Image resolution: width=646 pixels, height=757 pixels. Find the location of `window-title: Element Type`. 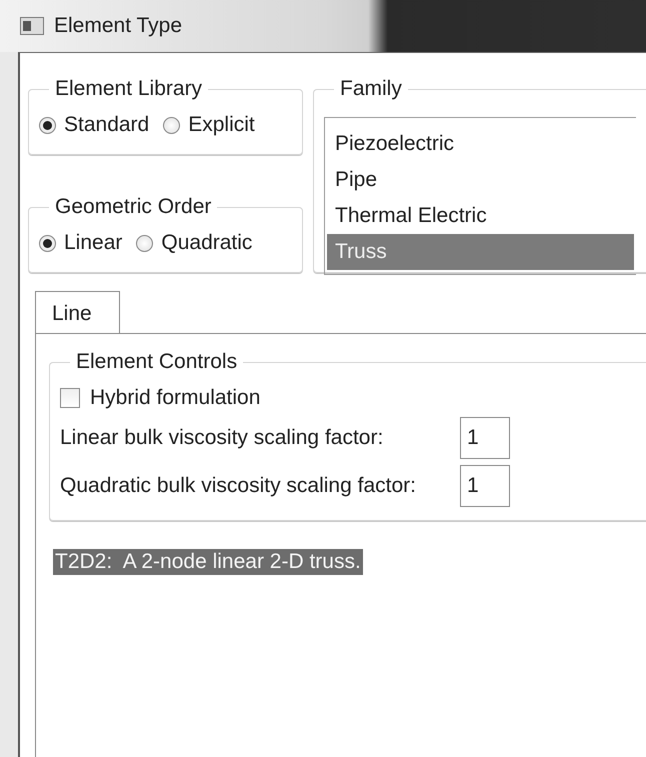

window-title: Element Type is located at coordinates (118, 26).